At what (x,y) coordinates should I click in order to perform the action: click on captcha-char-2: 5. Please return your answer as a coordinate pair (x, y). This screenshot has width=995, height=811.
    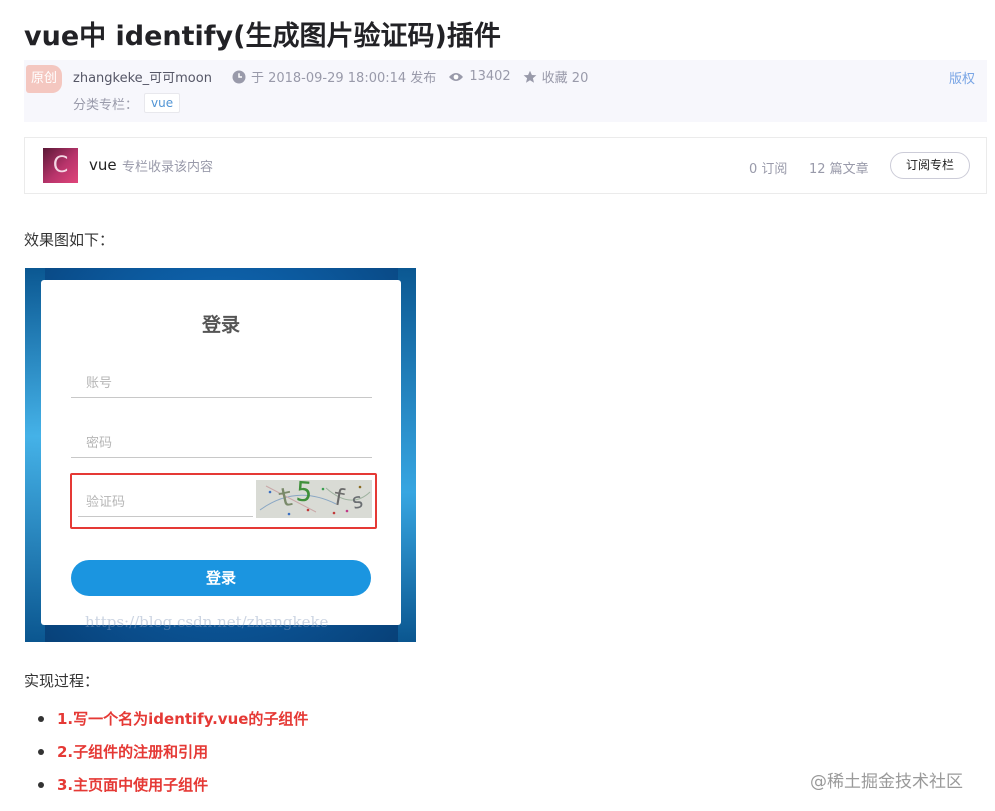
    Looking at the image, I should click on (304, 494).